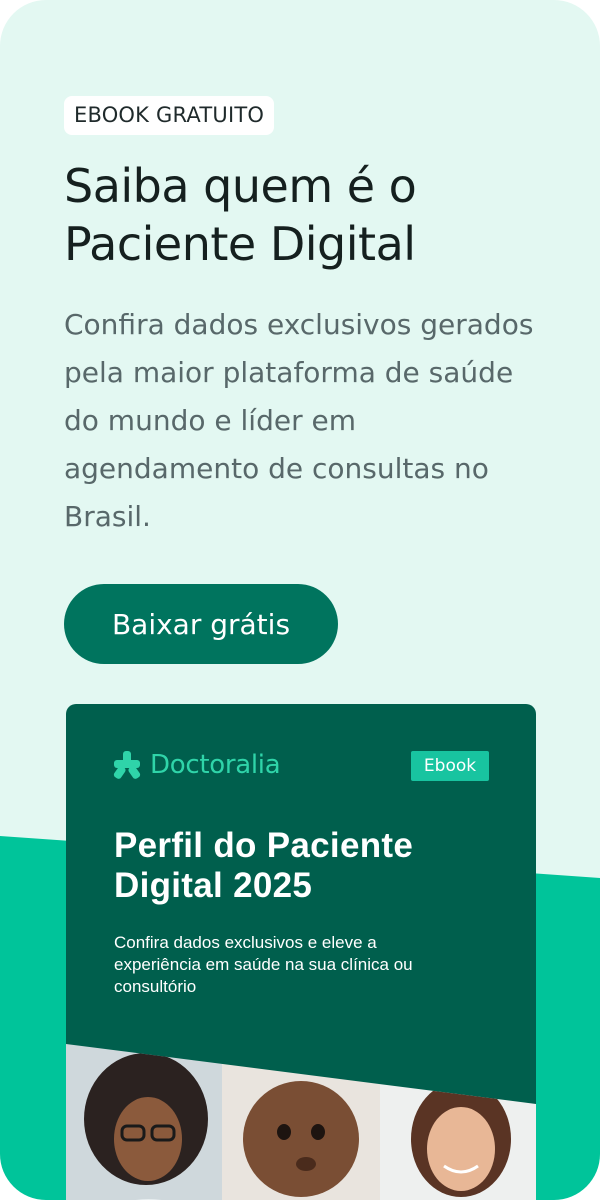  Describe the element at coordinates (458, 1122) in the screenshot. I see `smiling-woman-photo` at that location.